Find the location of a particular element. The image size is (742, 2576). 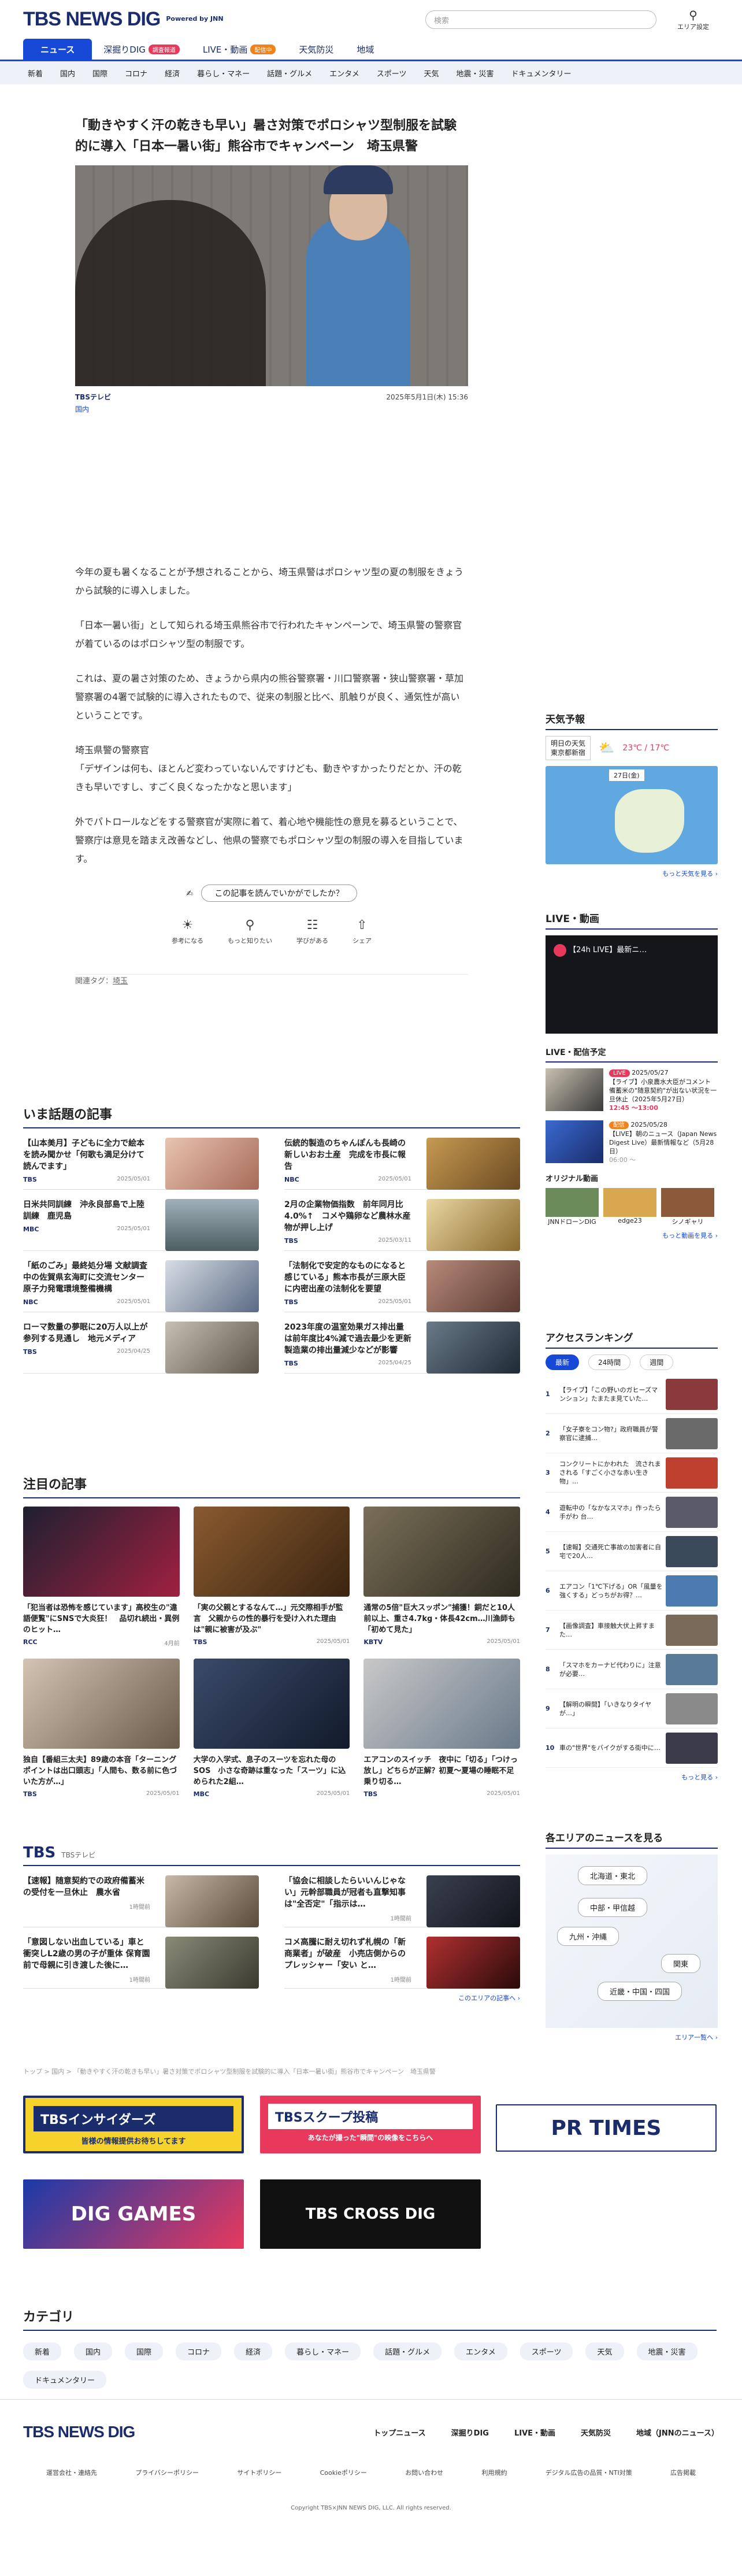

more-link: このエリアの記事へ › is located at coordinates (271, 1998).